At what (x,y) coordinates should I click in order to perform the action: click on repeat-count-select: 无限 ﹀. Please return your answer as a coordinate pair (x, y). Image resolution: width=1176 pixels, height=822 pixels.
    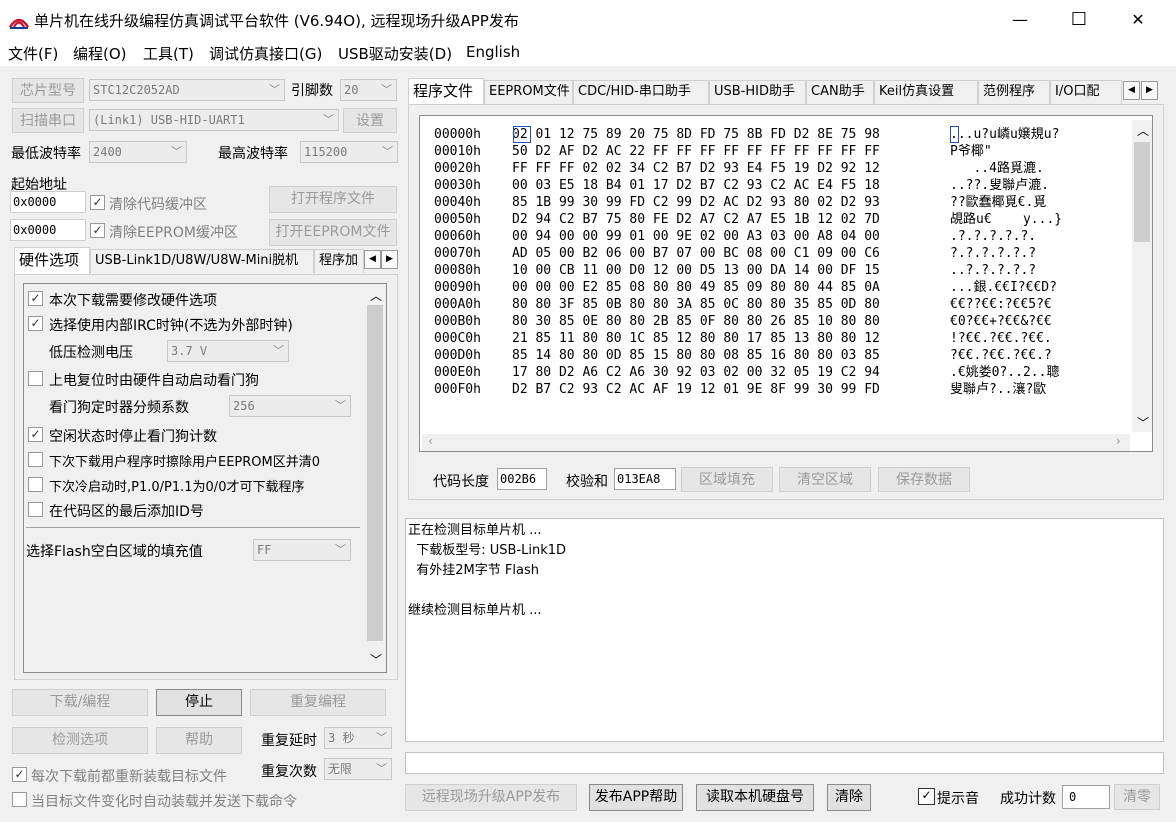
    Looking at the image, I should click on (358, 769).